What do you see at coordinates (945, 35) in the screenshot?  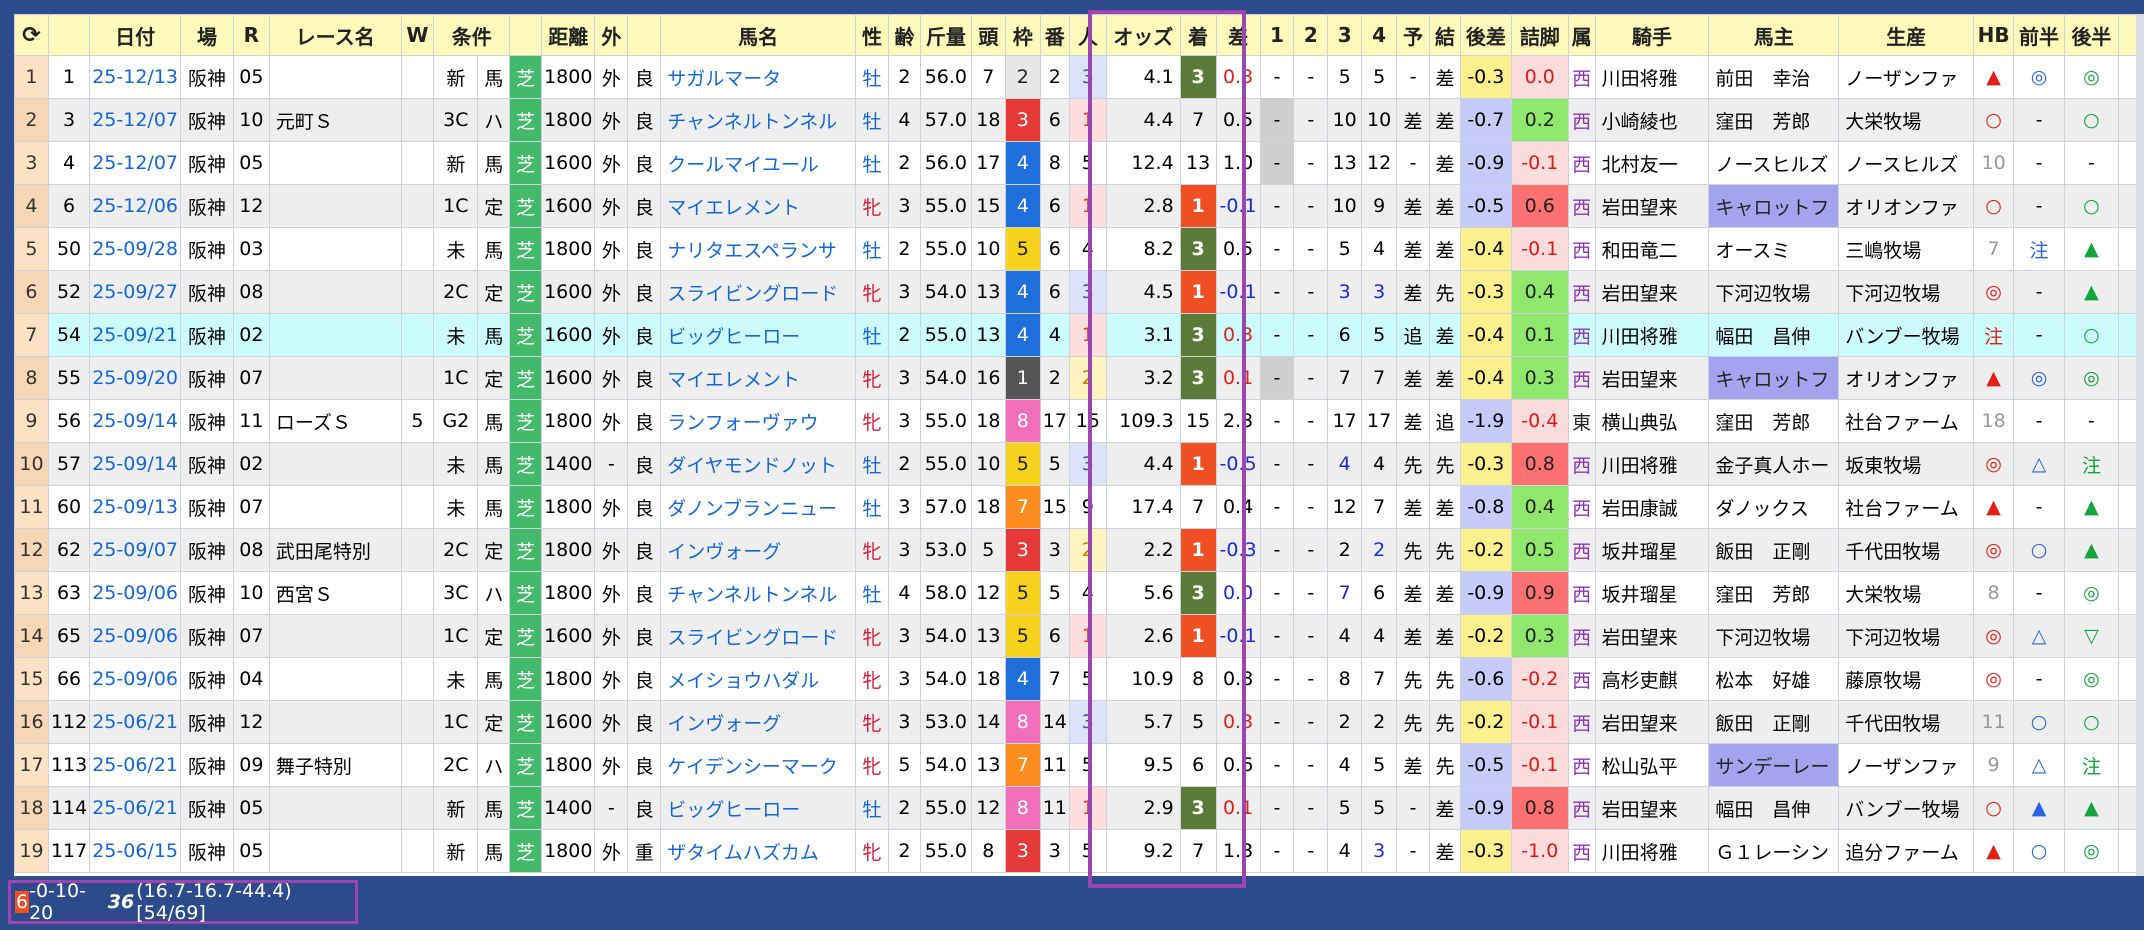 I see `col-weight: 斤量` at bounding box center [945, 35].